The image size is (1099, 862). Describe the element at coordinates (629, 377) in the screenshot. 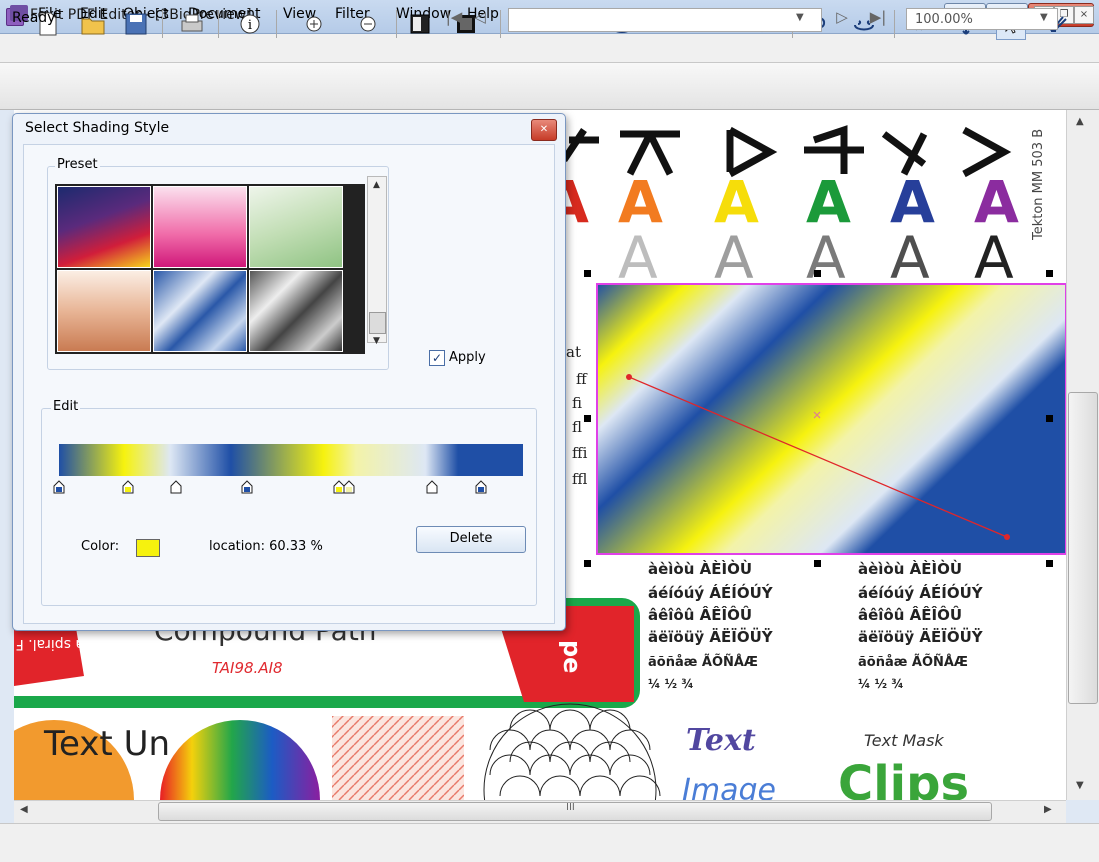

I see `gradient-start-handle` at that location.